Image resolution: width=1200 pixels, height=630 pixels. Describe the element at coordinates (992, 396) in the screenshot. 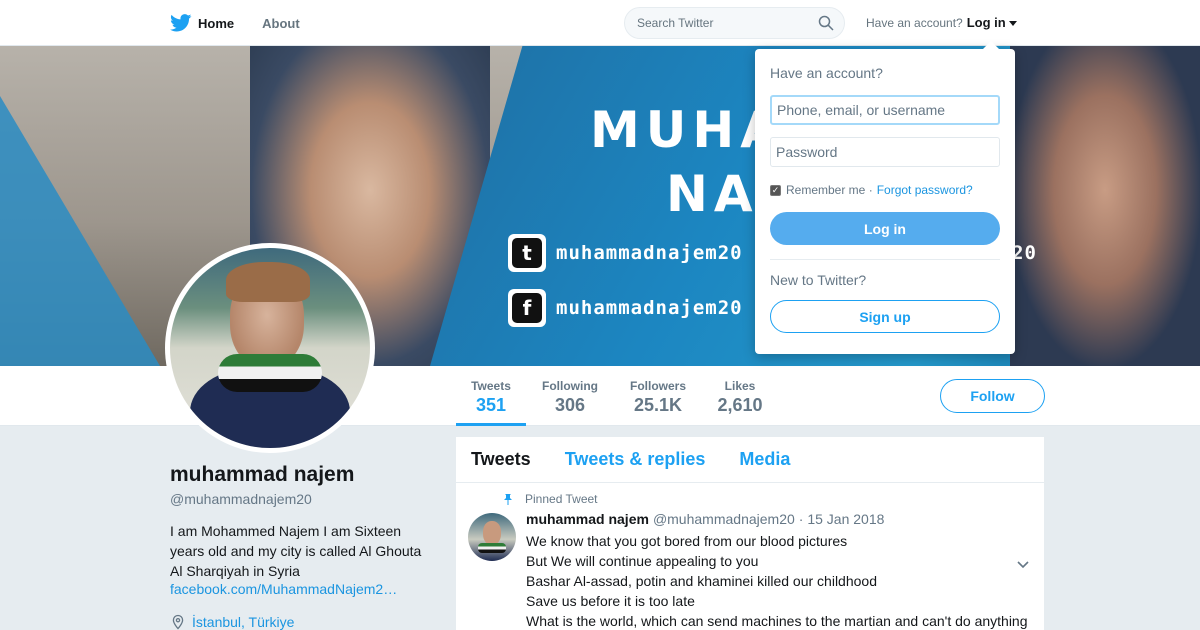

I see `follow-button: Follow` at that location.